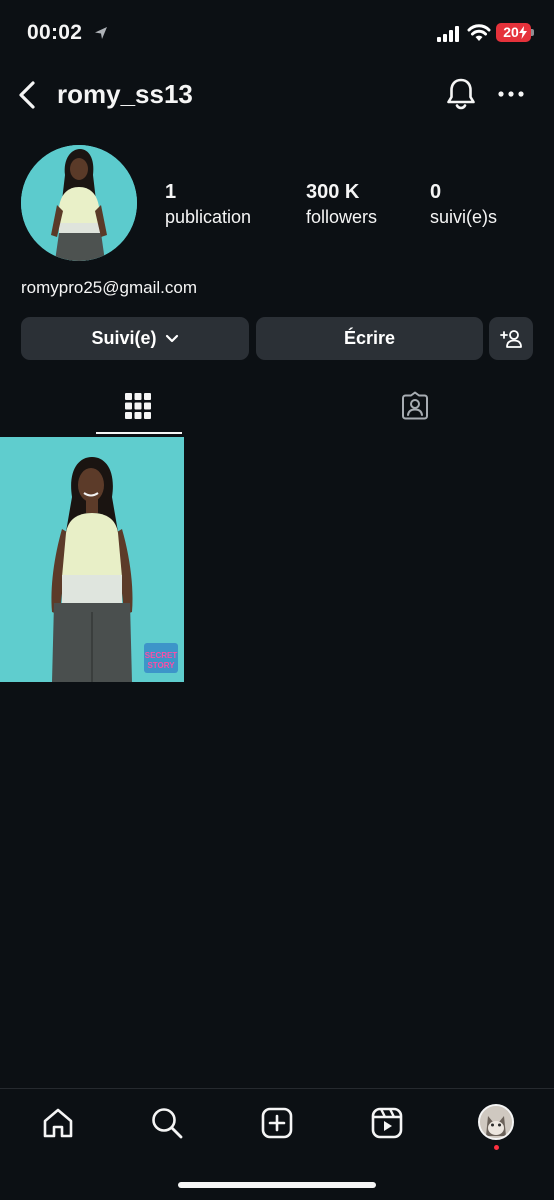 This screenshot has width=554, height=1200. I want to click on location-arrow-icon, so click(101, 33).